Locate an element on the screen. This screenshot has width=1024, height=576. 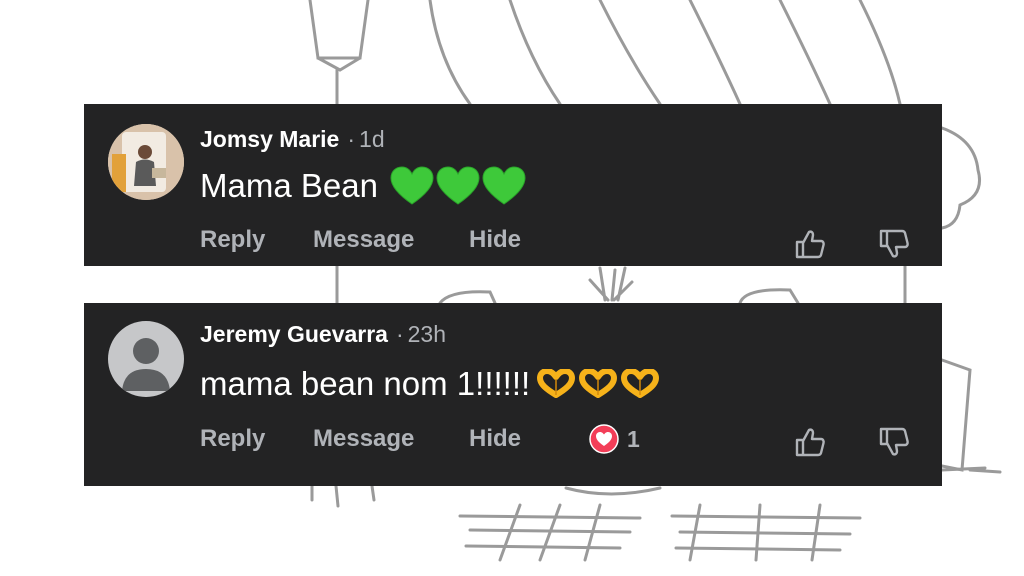
comment-header: Jeremy Guevarra · 23h is located at coordinates (323, 334).